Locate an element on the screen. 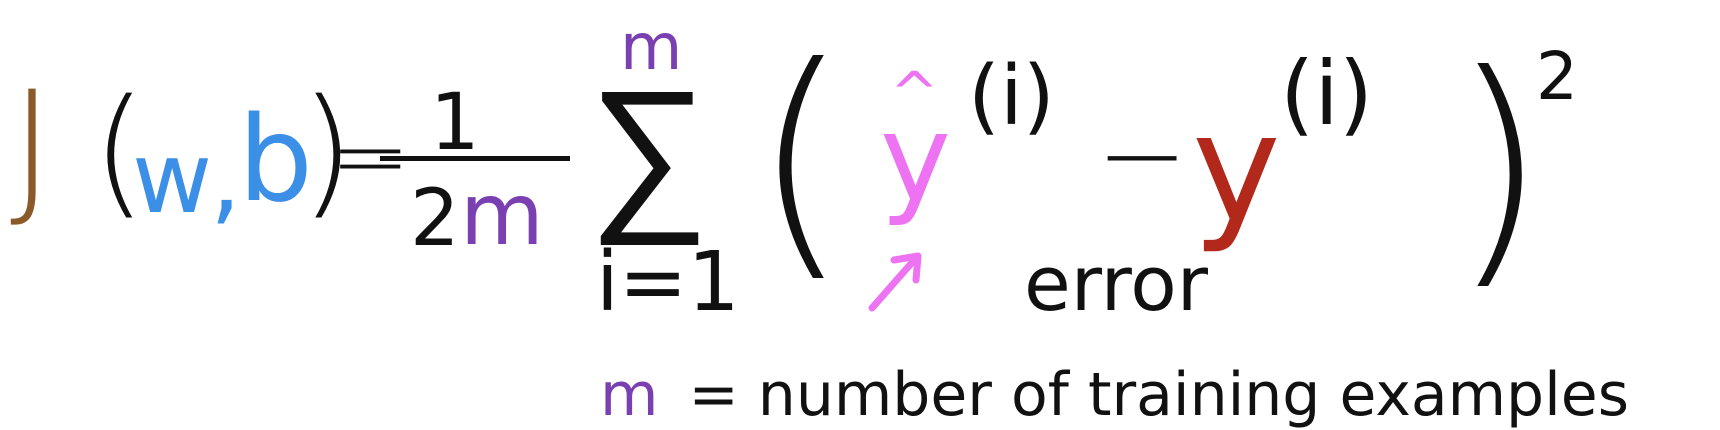 Image resolution: width=1720 pixels, height=430 pixels. comma: , is located at coordinates (226, 179).